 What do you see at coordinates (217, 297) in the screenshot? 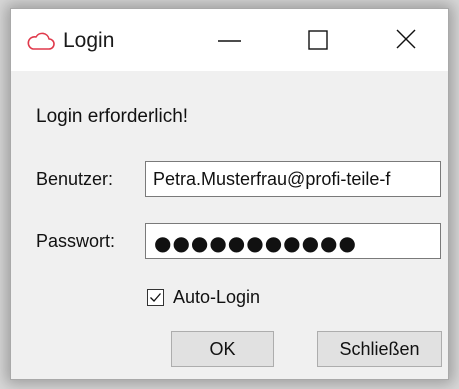
I see `auto-login-label: Auto-Login` at bounding box center [217, 297].